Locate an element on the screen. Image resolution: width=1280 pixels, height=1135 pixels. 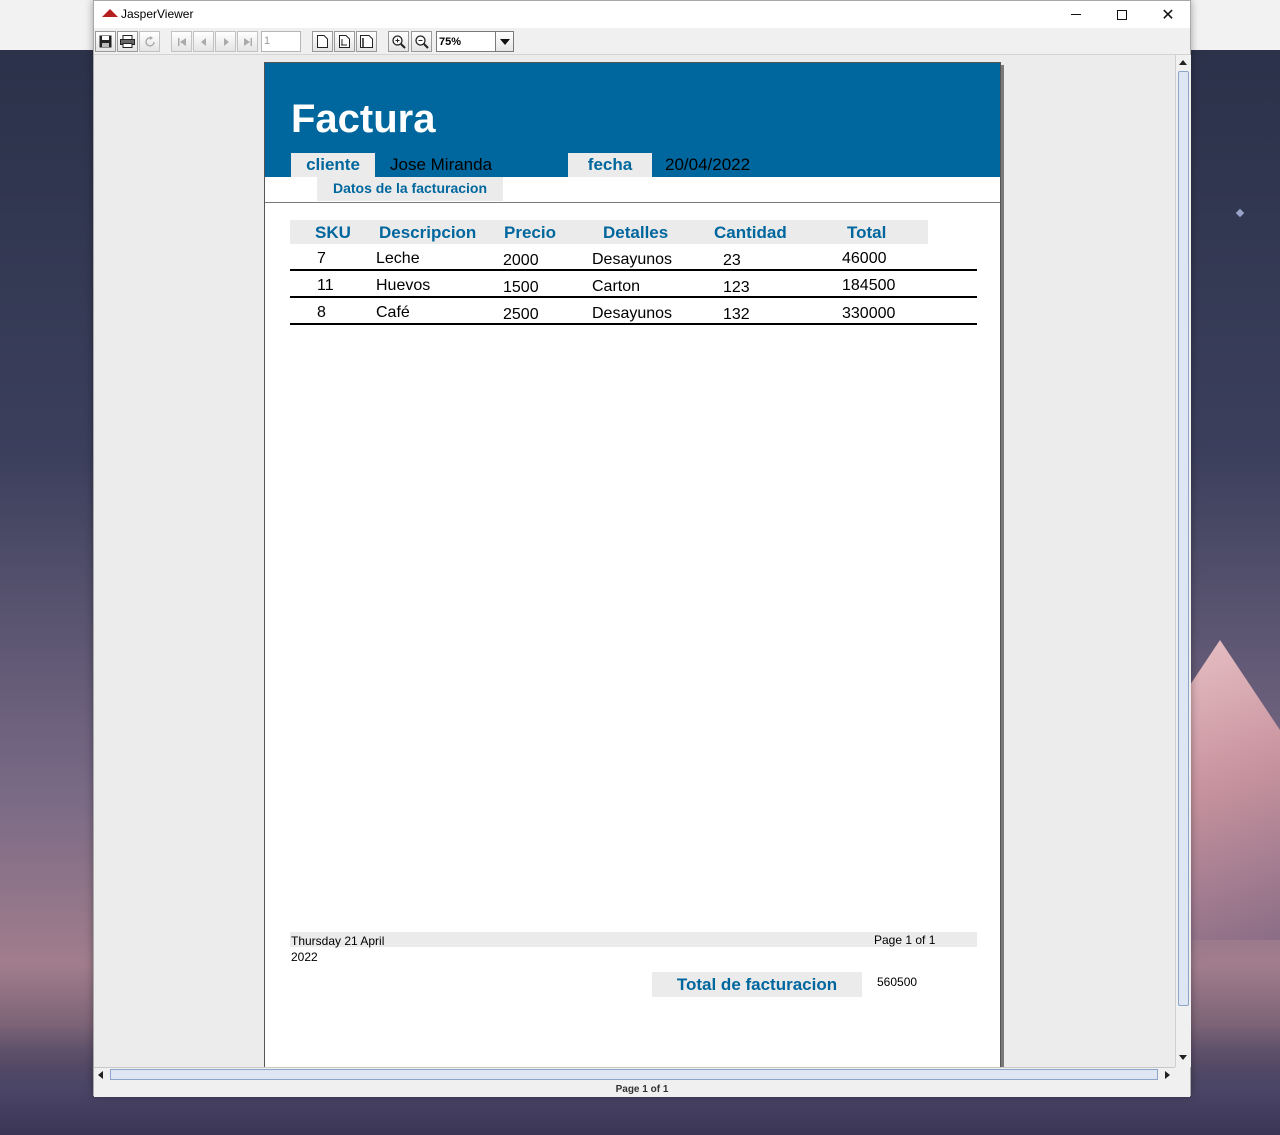
zoom-in-icon is located at coordinates (398, 41).